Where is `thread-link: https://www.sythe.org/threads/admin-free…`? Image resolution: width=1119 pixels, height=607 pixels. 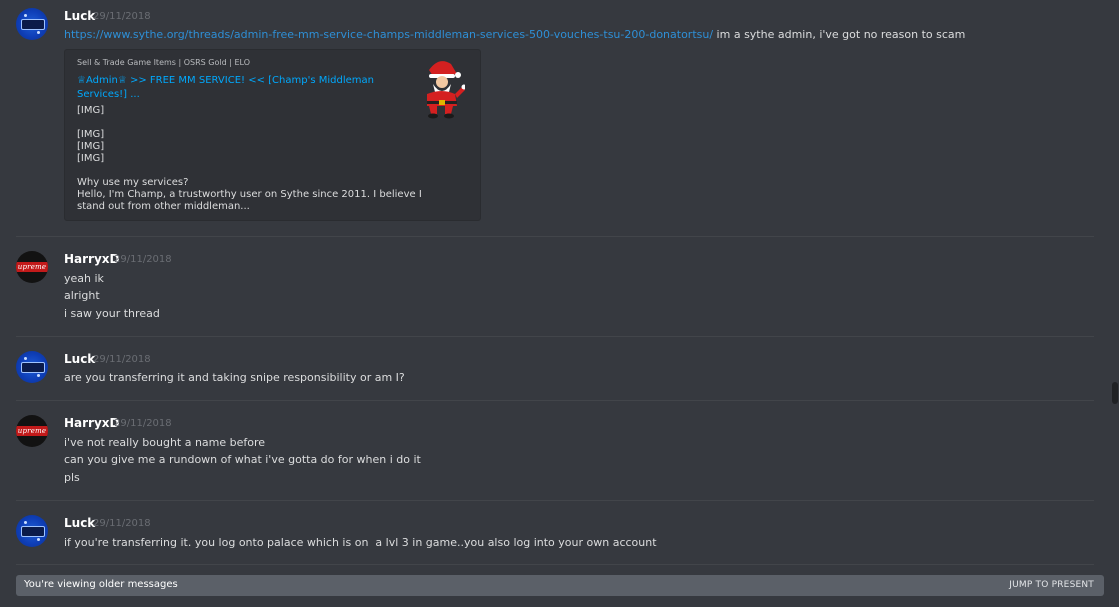 thread-link: https://www.sythe.org/threads/admin-free… is located at coordinates (388, 34).